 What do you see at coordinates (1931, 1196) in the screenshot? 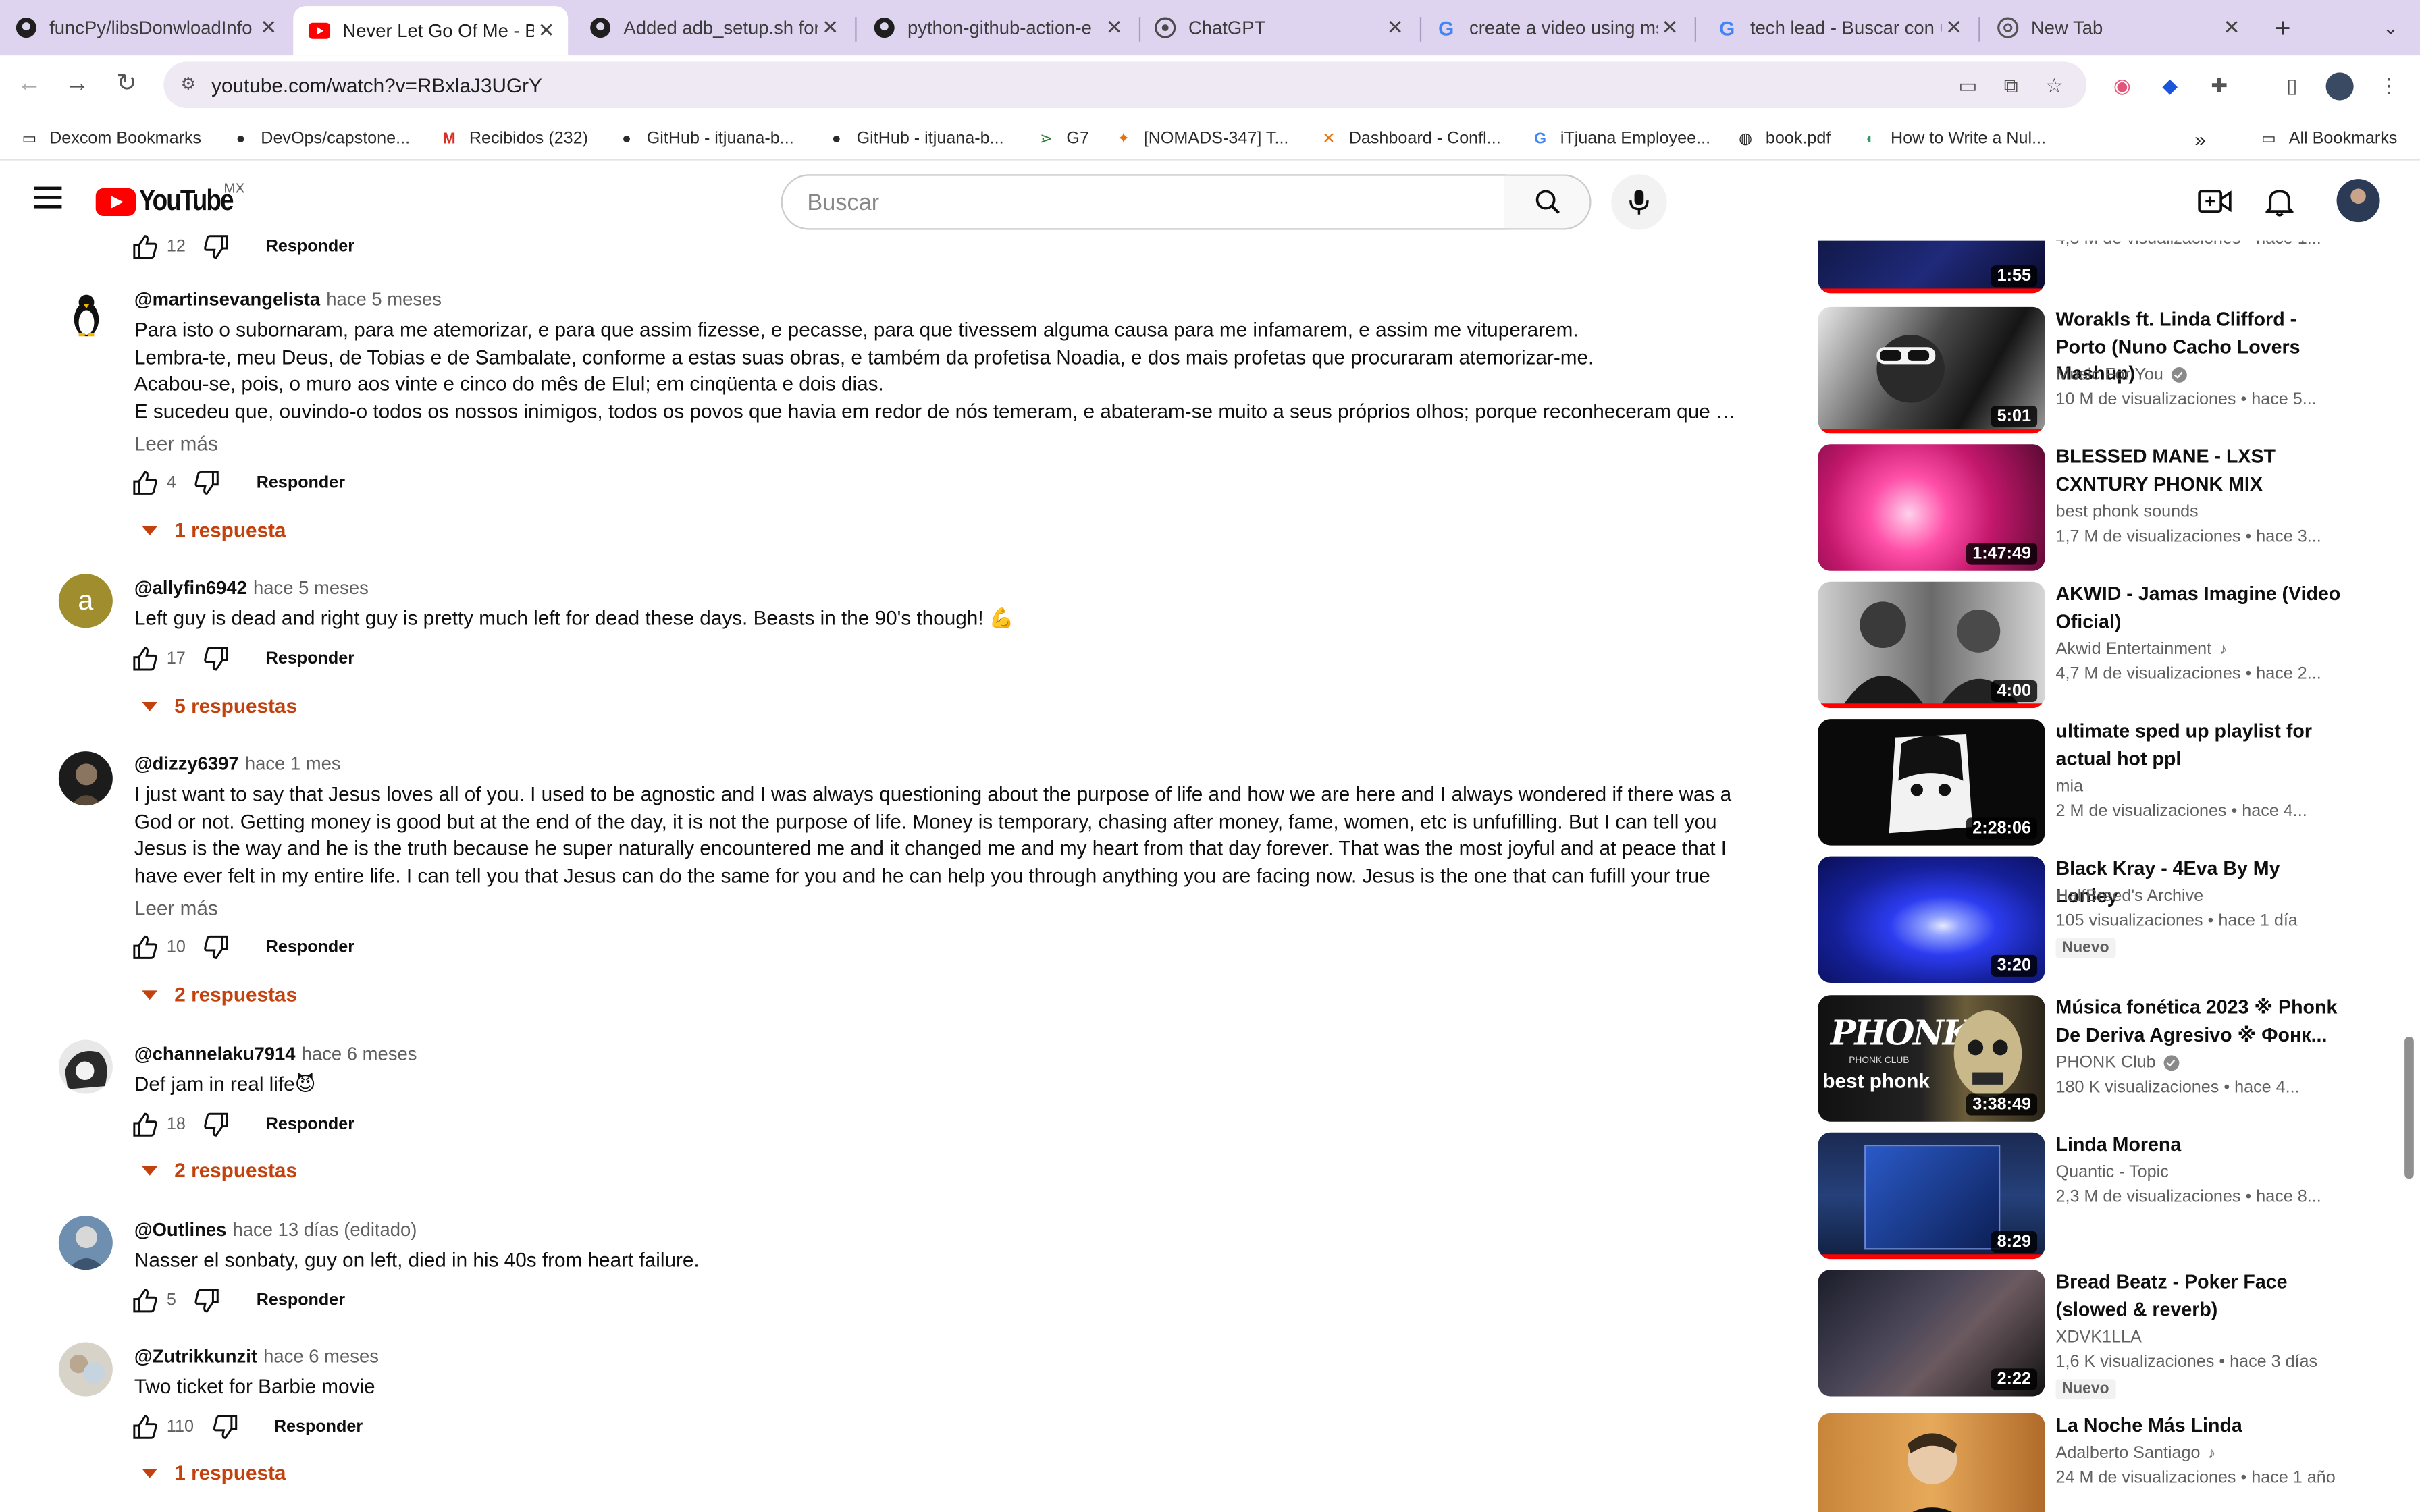
I see `video-thumbnail: 8:29` at bounding box center [1931, 1196].